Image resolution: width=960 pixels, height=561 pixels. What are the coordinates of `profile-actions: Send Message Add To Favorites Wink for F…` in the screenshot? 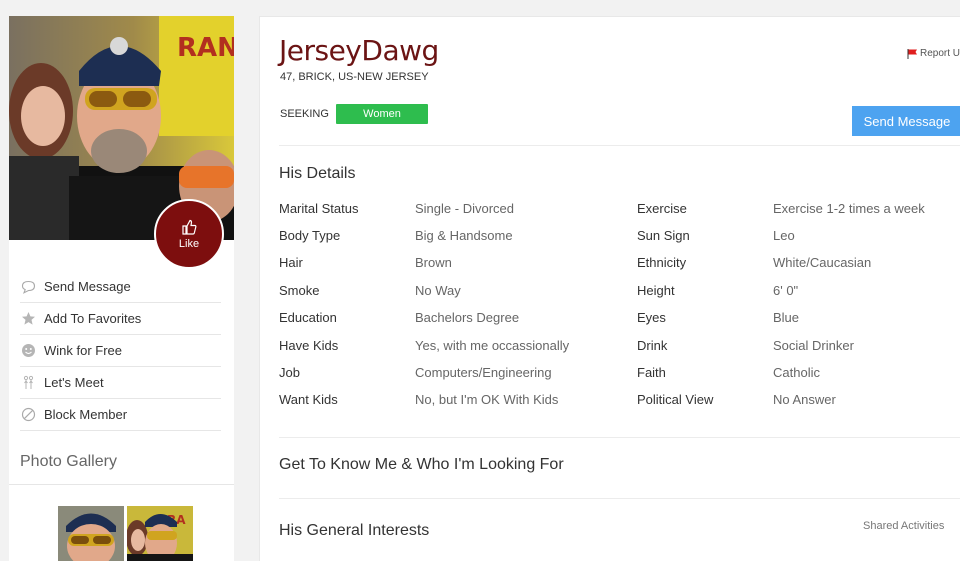 It's located at (120, 351).